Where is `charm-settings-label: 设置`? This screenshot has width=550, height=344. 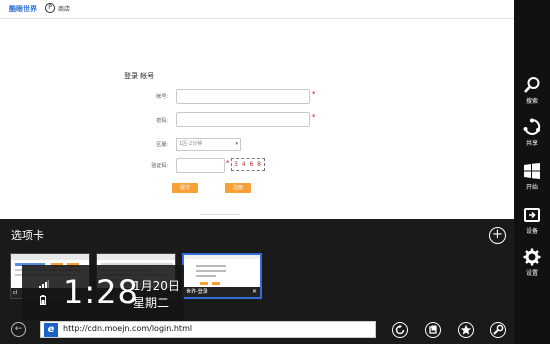
charm-settings-label: 设置 is located at coordinates (531, 273).